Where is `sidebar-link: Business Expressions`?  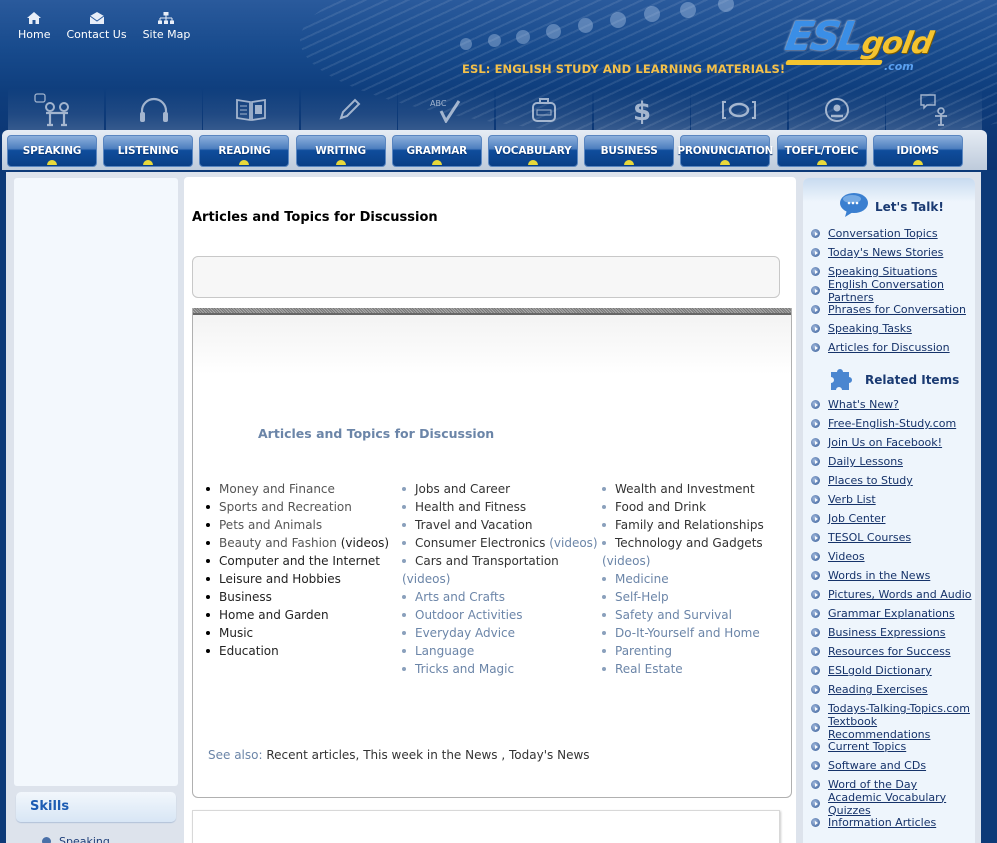
sidebar-link: Business Expressions is located at coordinates (886, 632).